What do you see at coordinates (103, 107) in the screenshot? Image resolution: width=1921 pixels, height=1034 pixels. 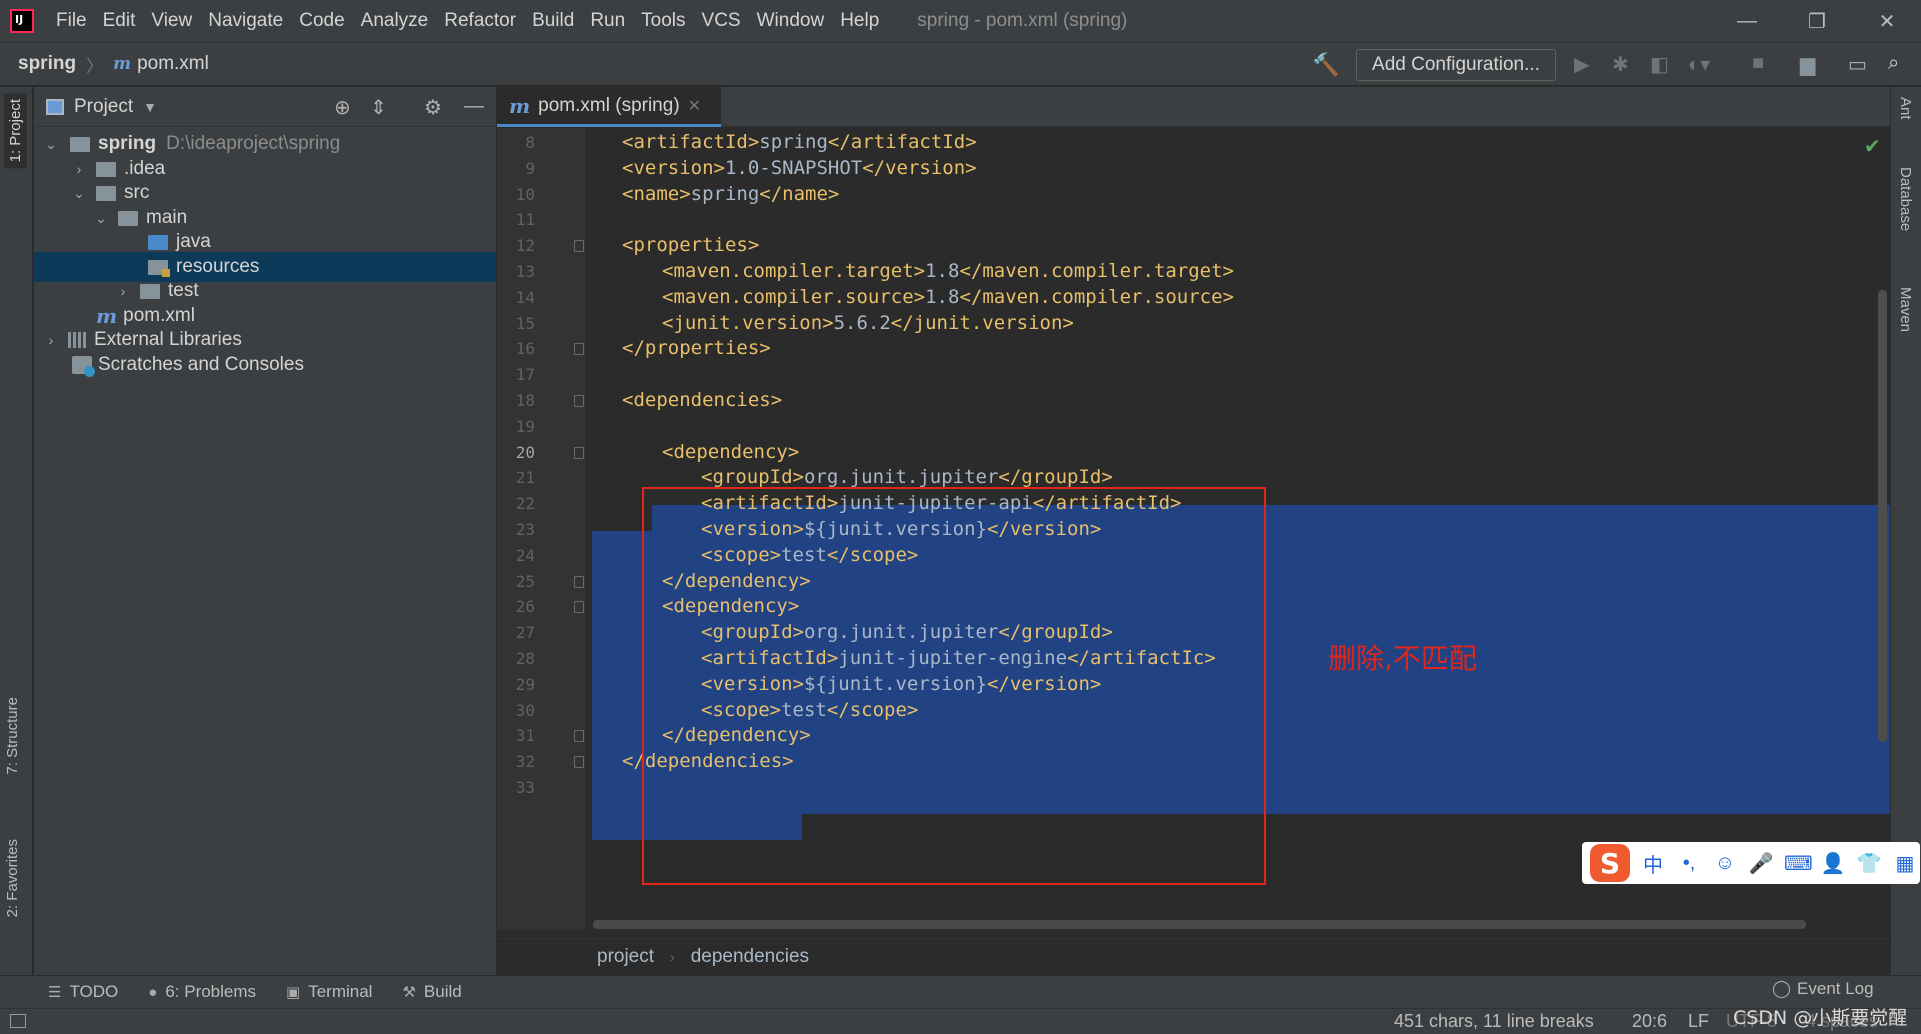 I see `project-view-selector: Project` at bounding box center [103, 107].